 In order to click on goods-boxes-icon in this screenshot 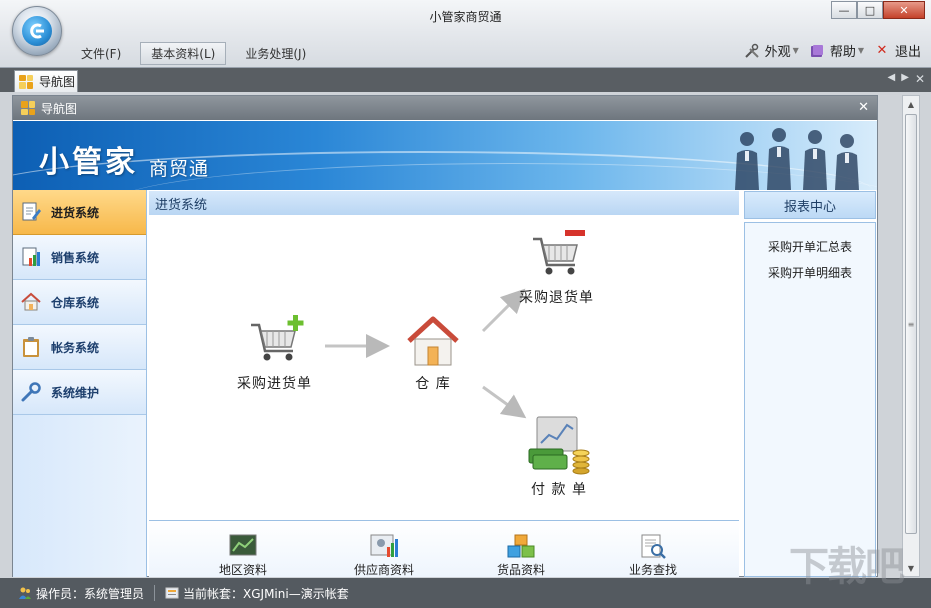, I will do `click(521, 546)`.